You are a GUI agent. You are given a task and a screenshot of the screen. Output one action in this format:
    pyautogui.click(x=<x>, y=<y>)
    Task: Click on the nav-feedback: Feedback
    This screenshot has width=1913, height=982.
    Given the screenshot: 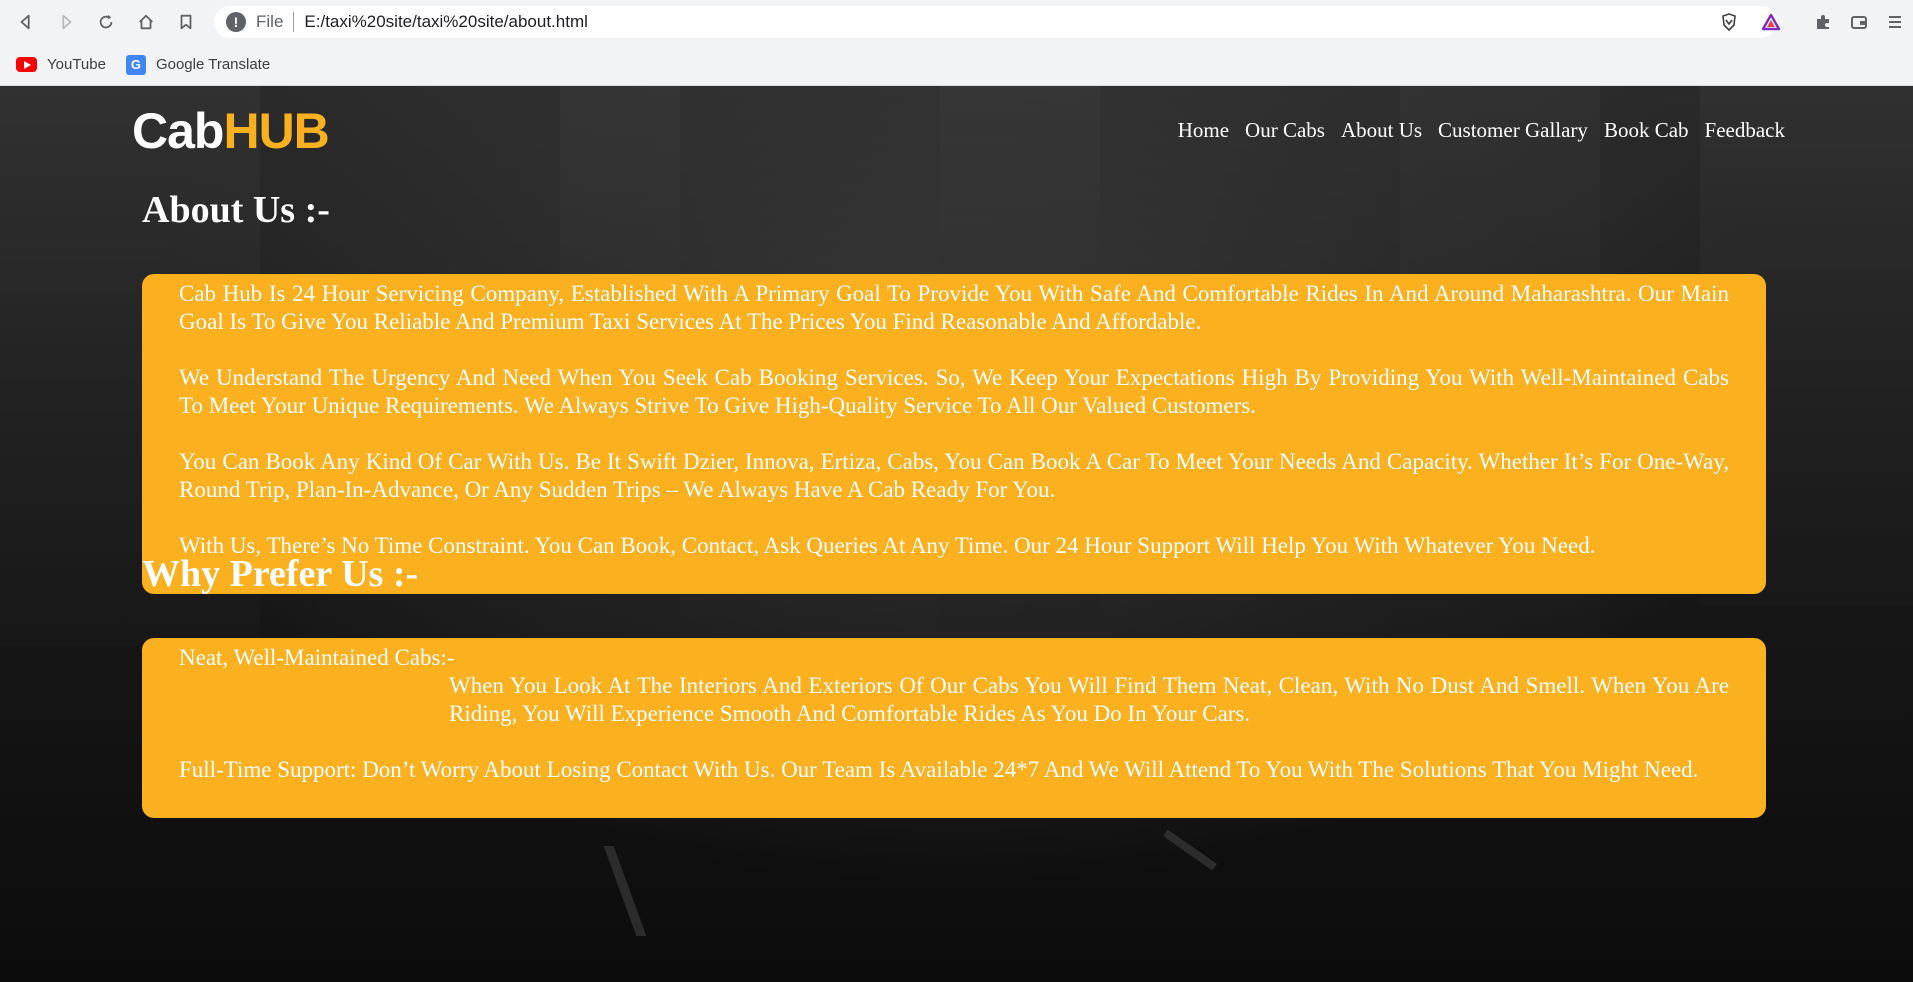 What is the action you would take?
    pyautogui.click(x=1745, y=130)
    